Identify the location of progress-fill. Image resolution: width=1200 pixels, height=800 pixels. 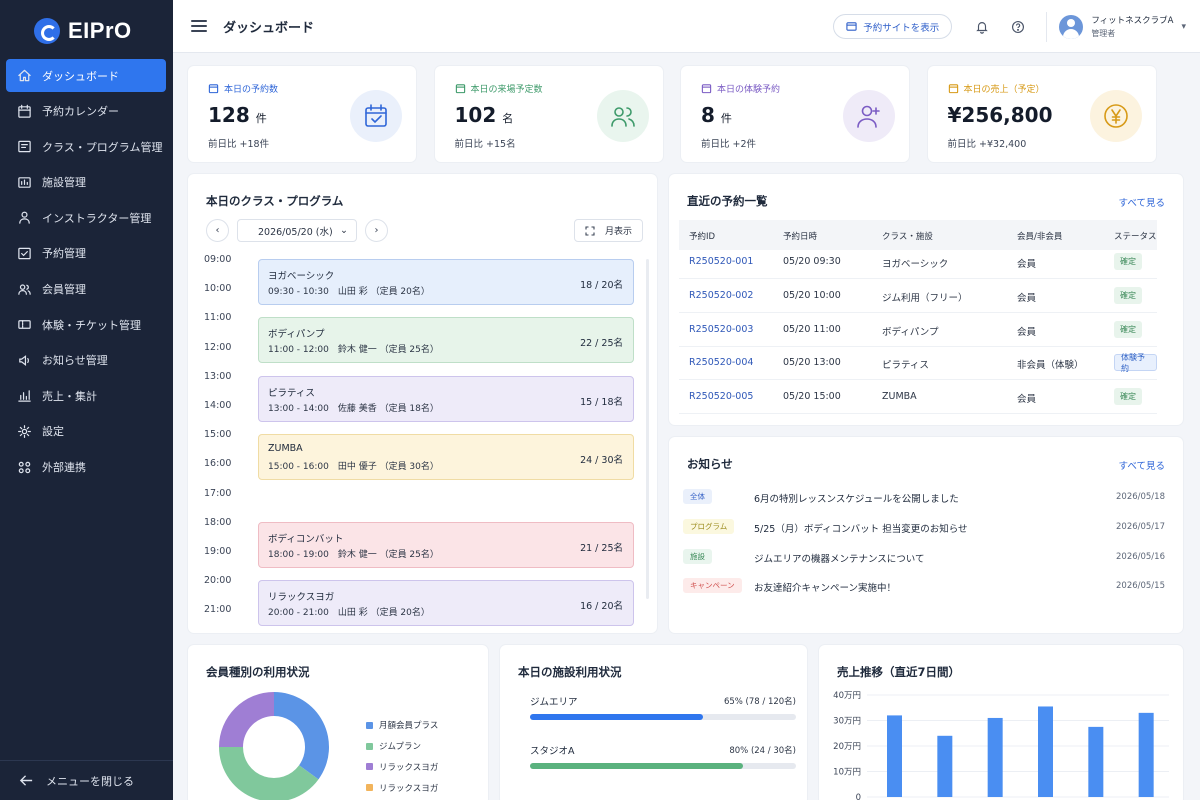
(636, 766).